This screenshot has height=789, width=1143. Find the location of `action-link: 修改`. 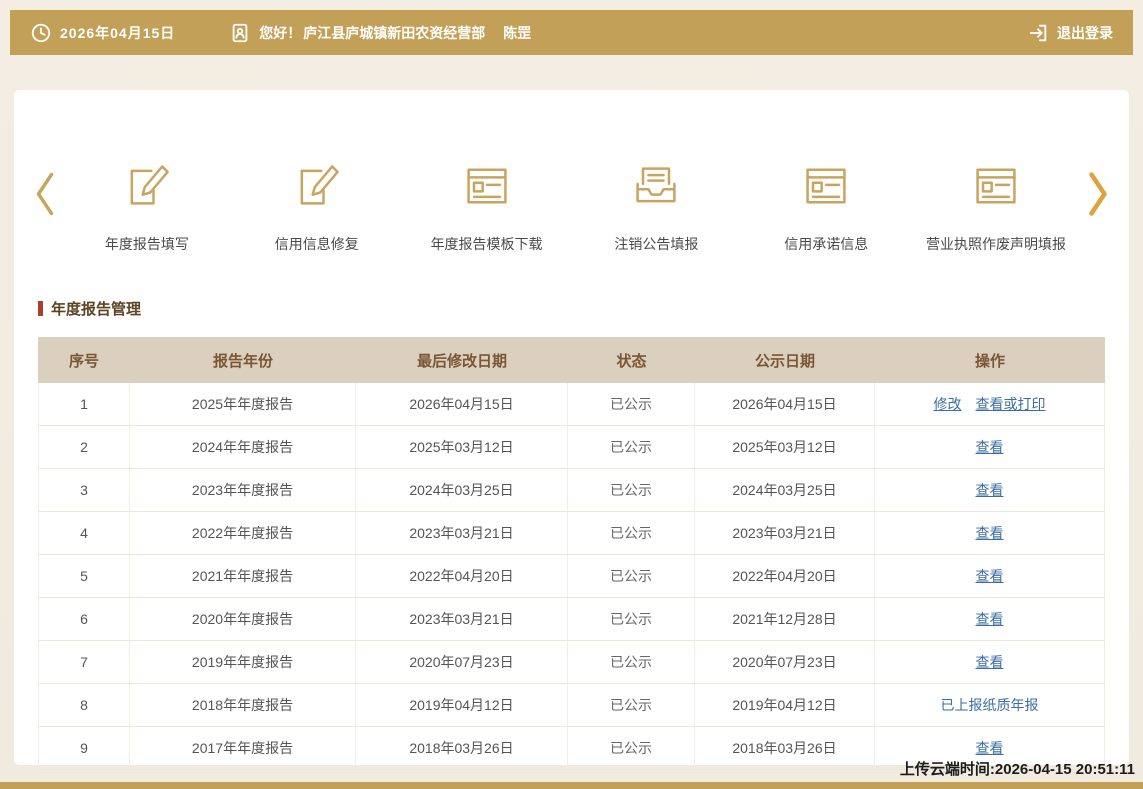

action-link: 修改 is located at coordinates (948, 404).